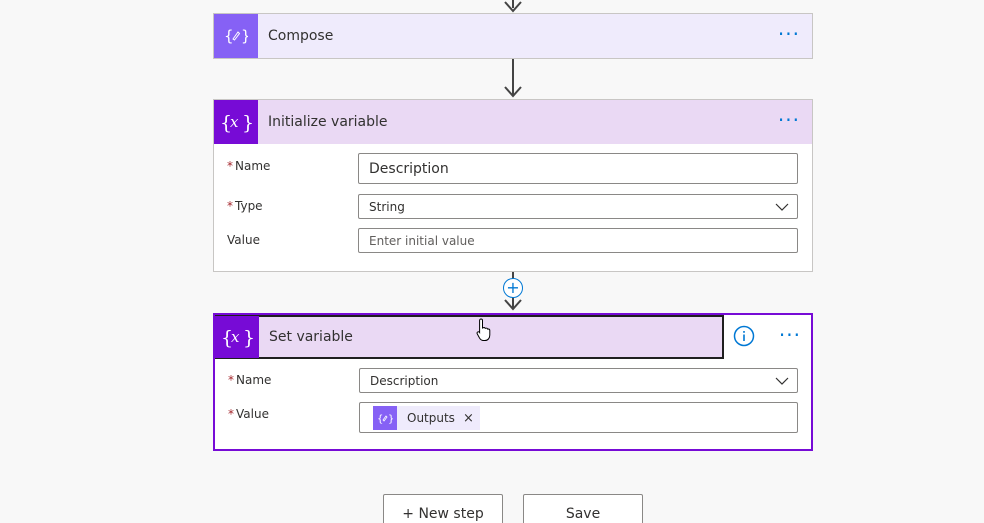  What do you see at coordinates (483, 329) in the screenshot?
I see `hand-cursor-icon` at bounding box center [483, 329].